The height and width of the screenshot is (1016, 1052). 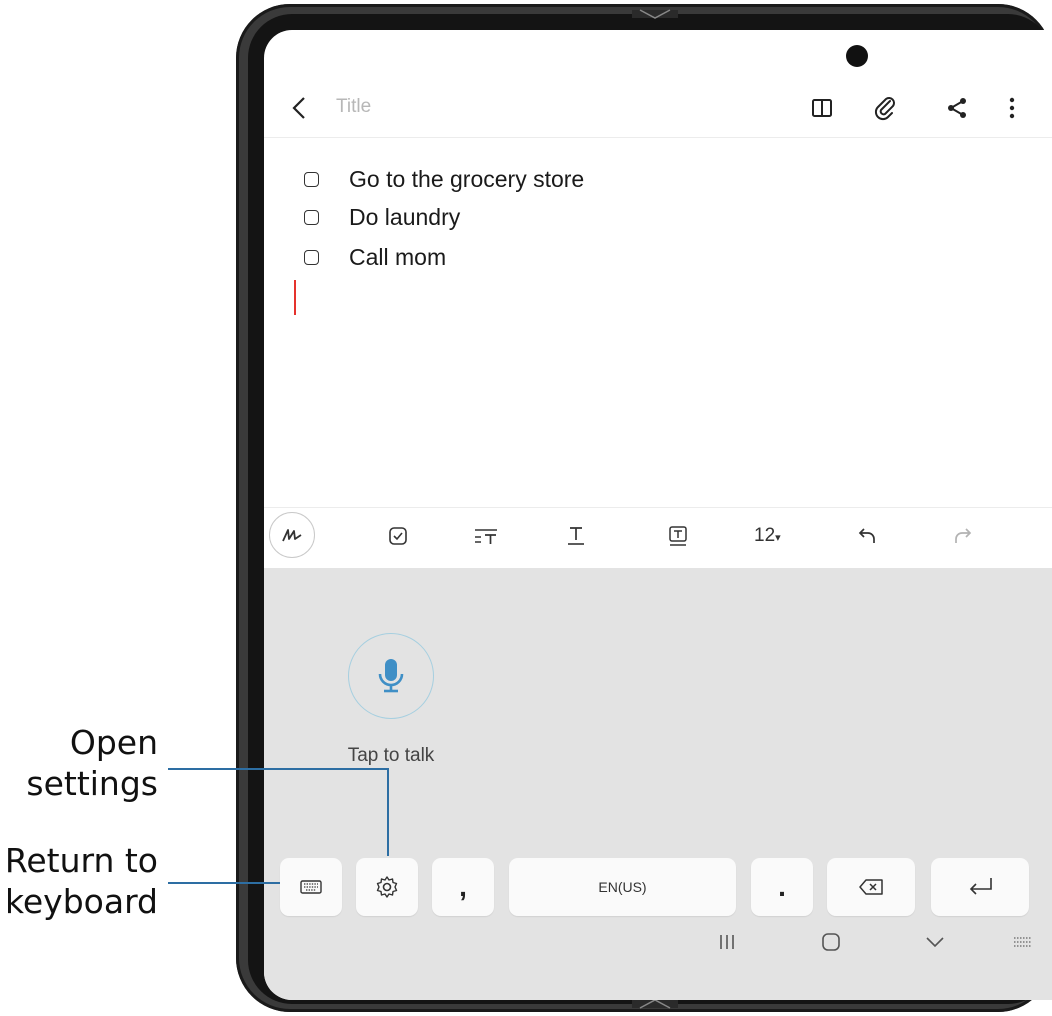 I want to click on reading-mode-button, so click(x=822, y=108).